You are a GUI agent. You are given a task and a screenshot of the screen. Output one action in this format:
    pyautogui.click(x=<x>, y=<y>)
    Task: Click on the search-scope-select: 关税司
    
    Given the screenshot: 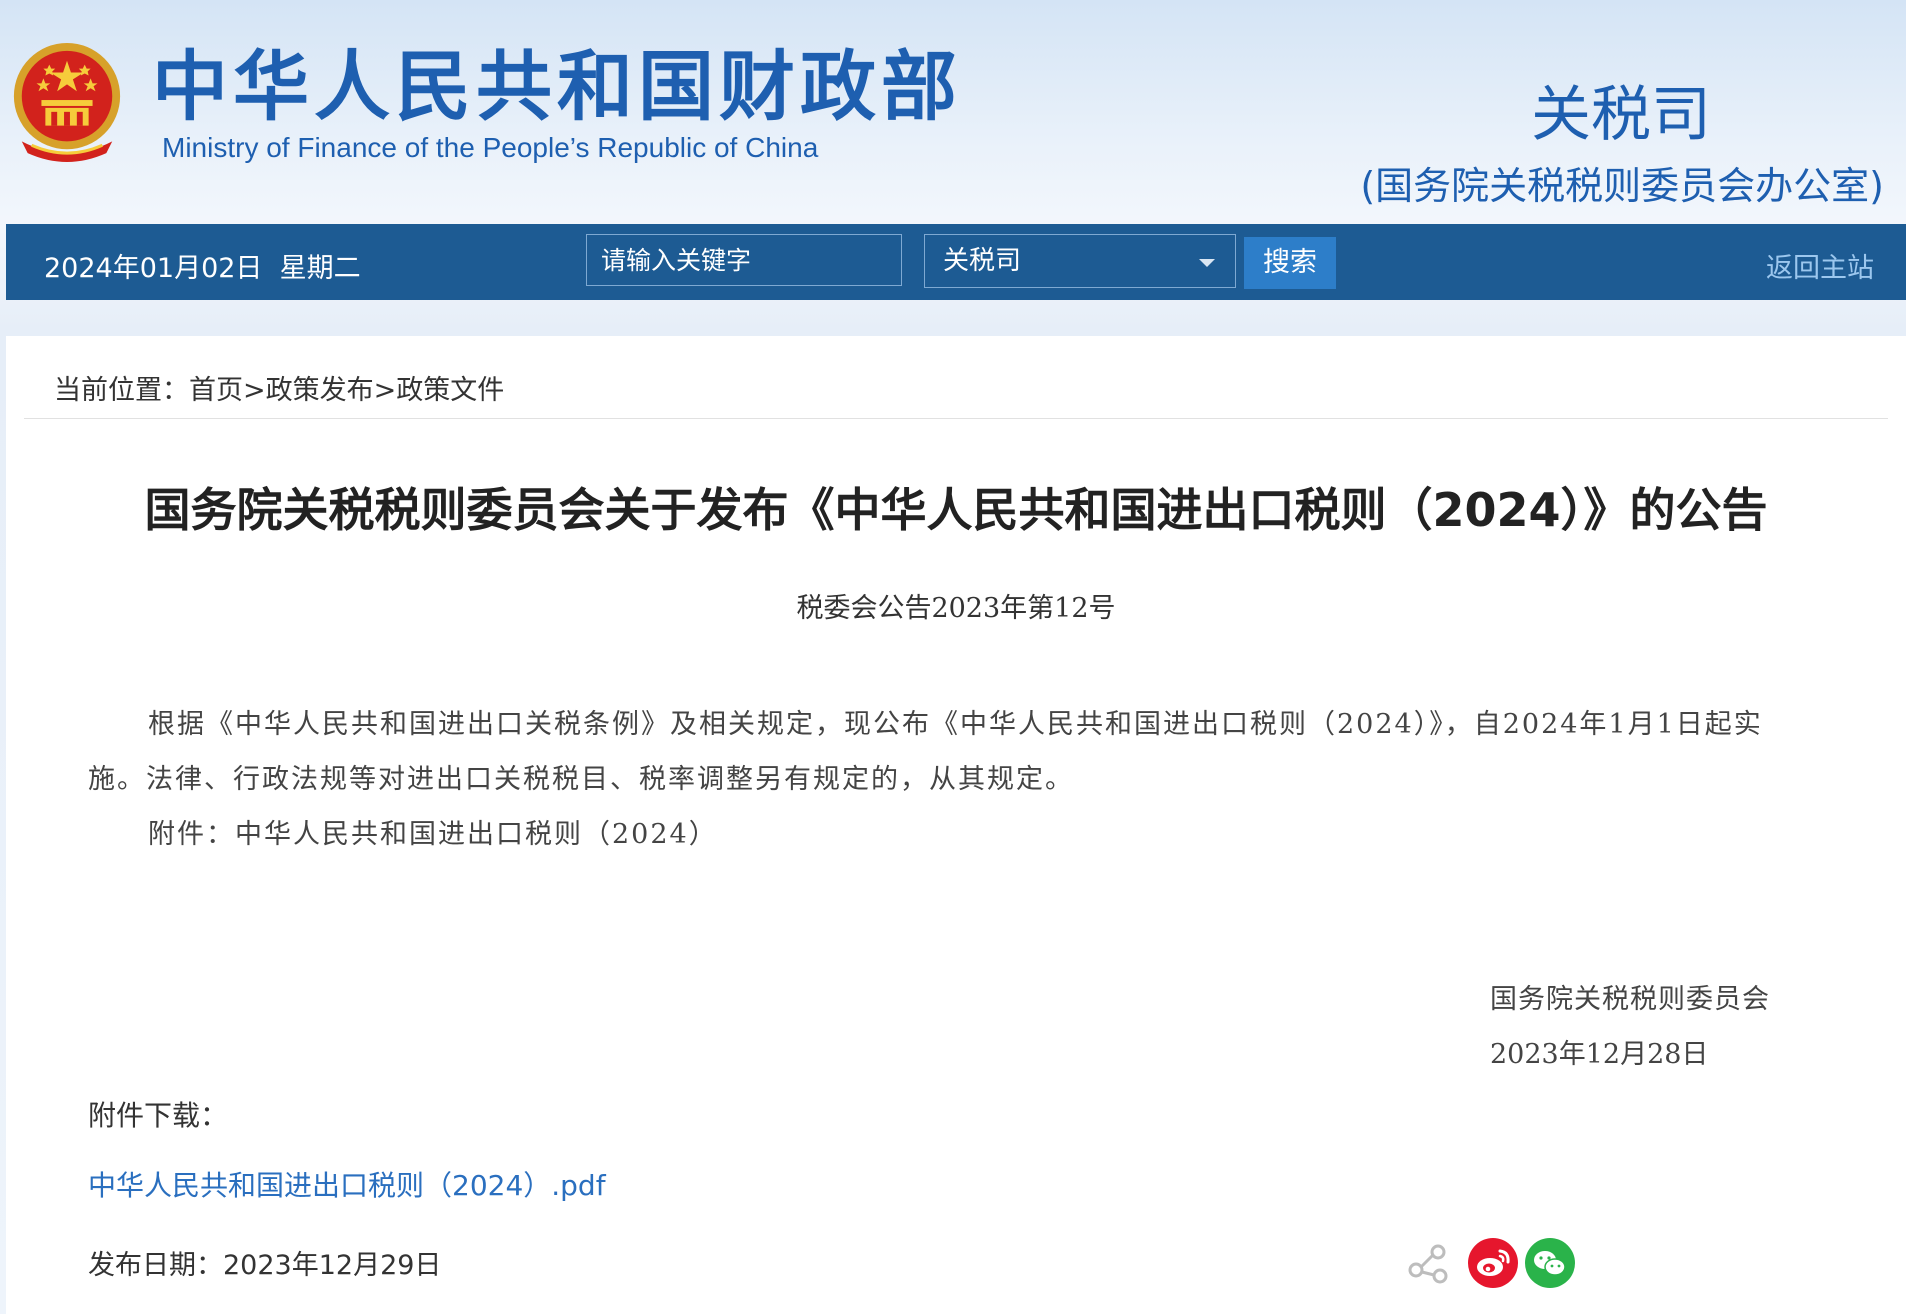 What is the action you would take?
    pyautogui.click(x=1080, y=261)
    